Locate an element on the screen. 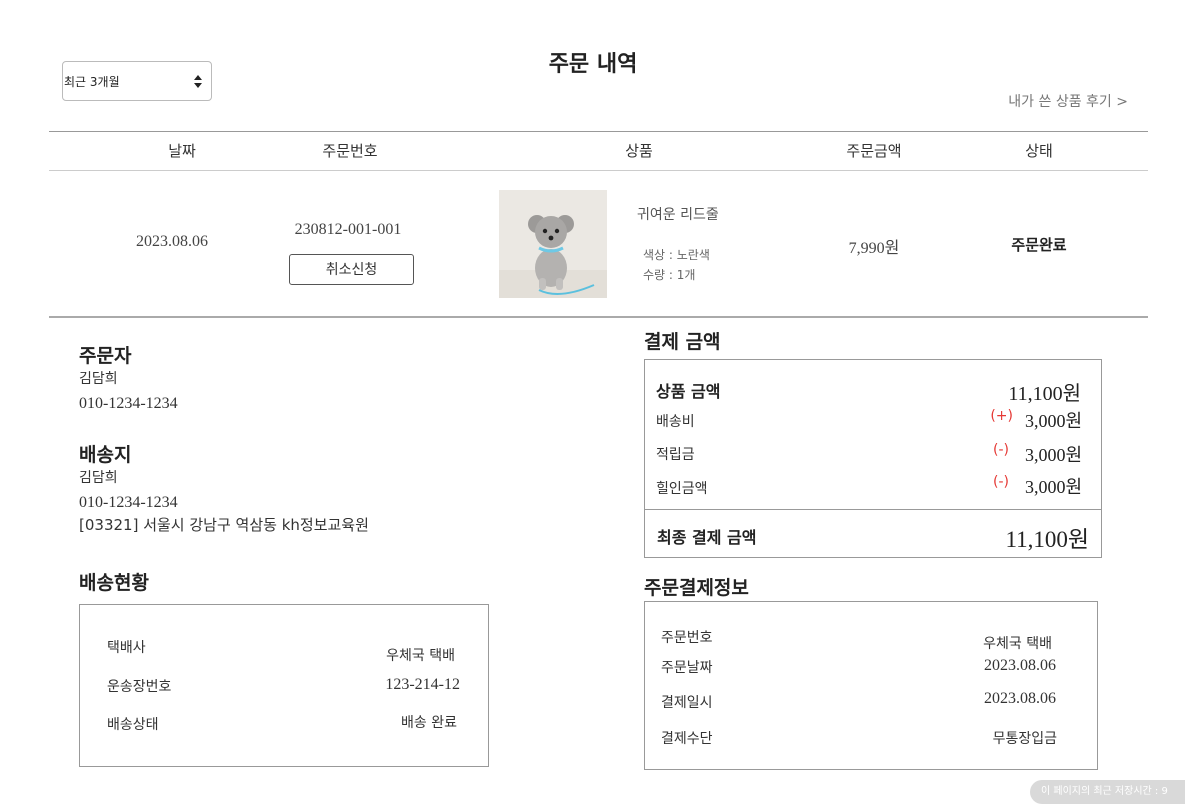  payment-info-title: 주문결제정보 is located at coordinates (696, 588).